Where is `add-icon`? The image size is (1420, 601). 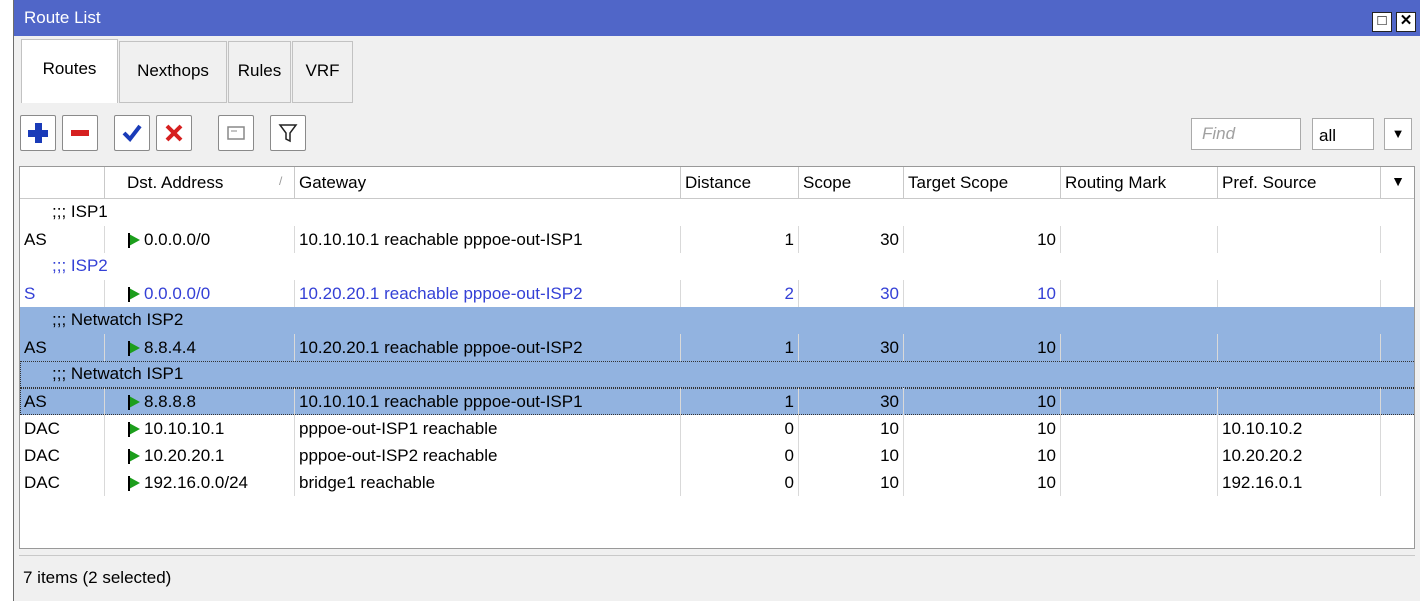 add-icon is located at coordinates (38, 133).